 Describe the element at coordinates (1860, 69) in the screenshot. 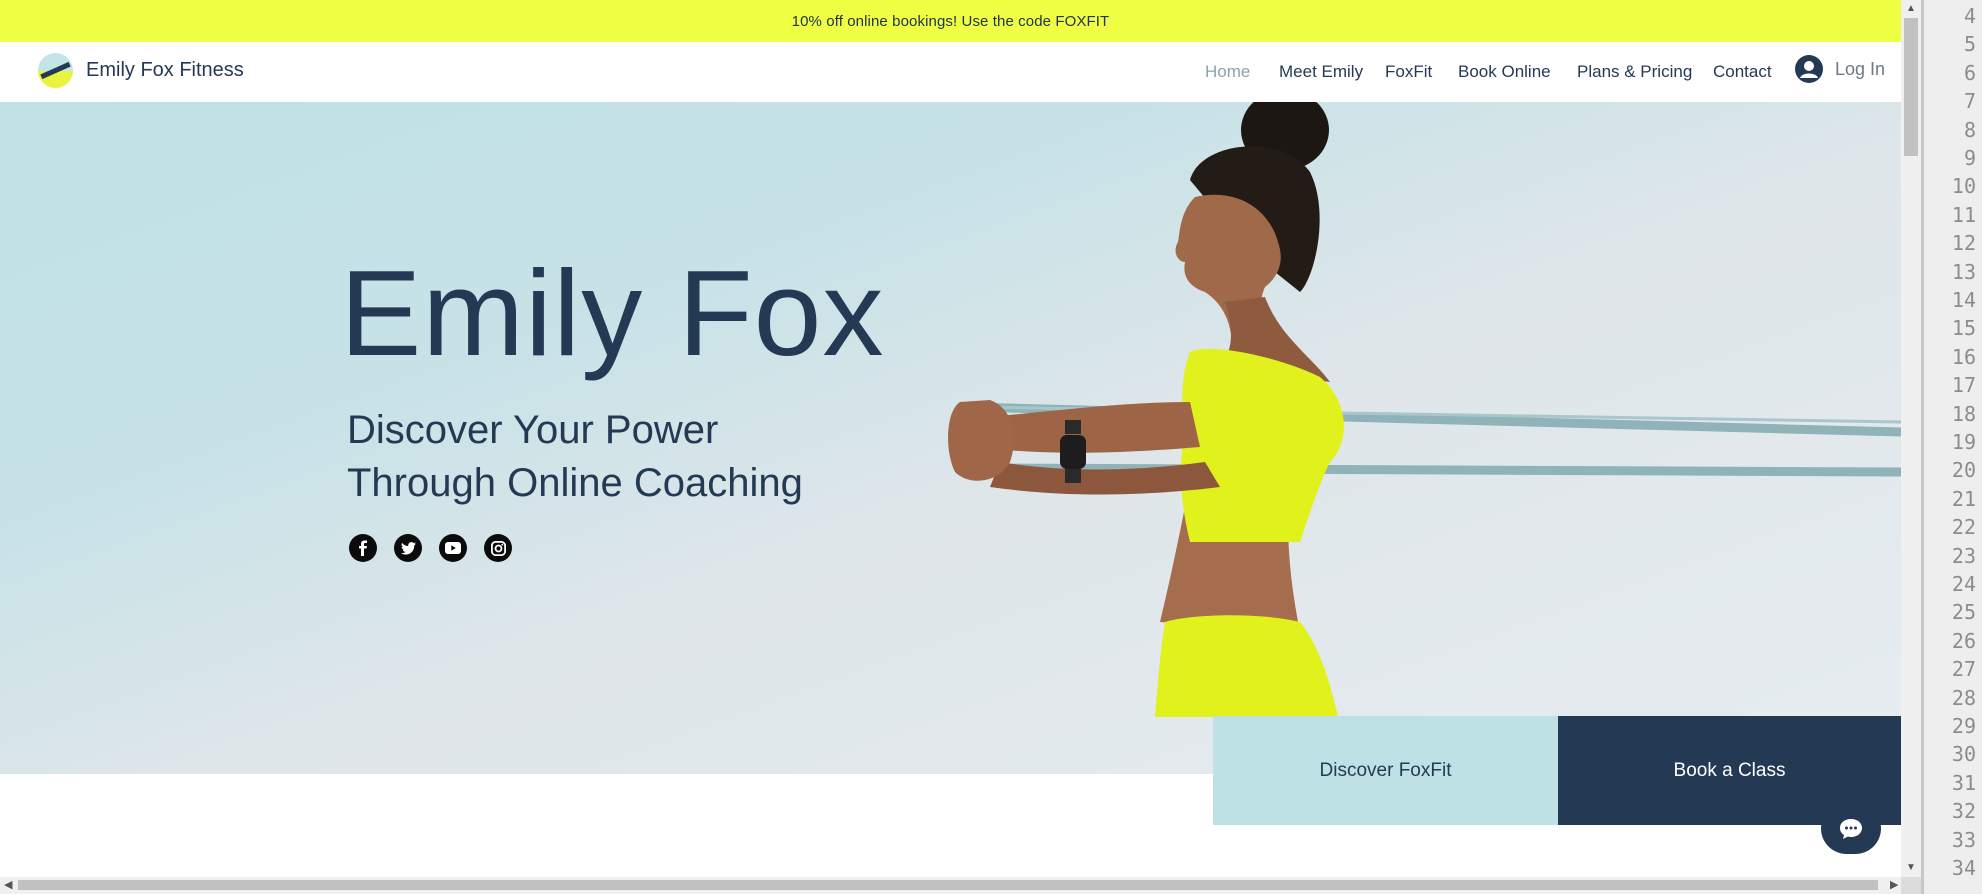

I see `login-label: Log In` at that location.